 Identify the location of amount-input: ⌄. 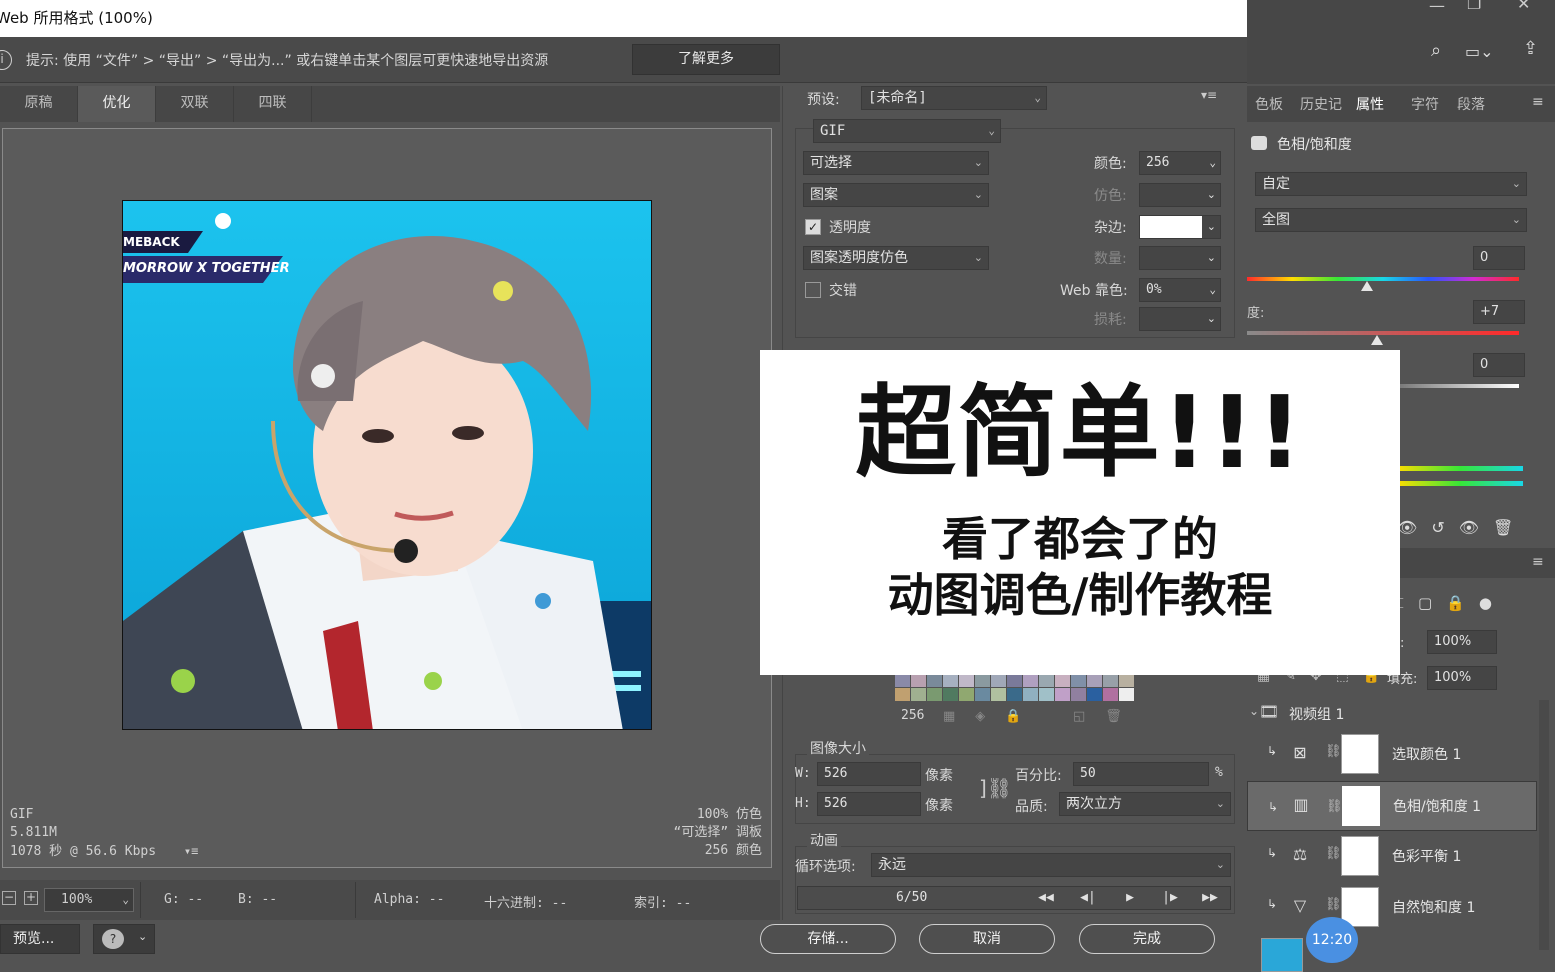
(1180, 258).